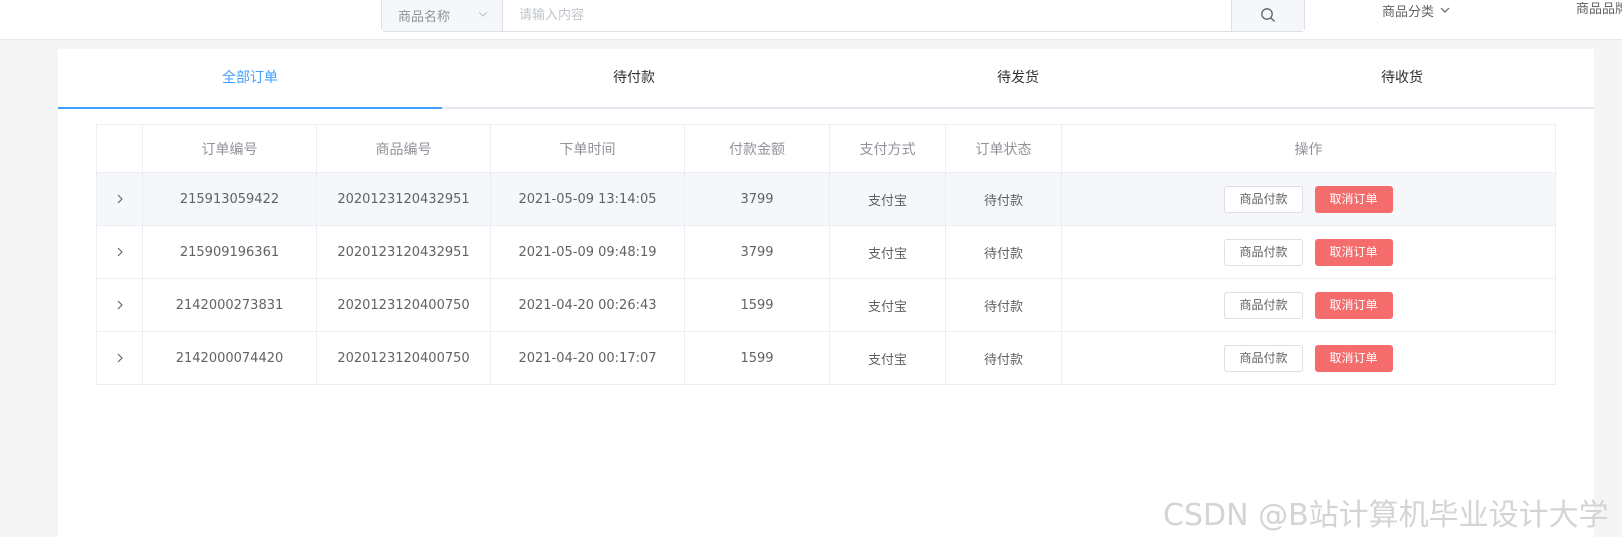 Image resolution: width=1622 pixels, height=537 pixels. Describe the element at coordinates (634, 78) in the screenshot. I see `tab-pending-payment: 待付款` at that location.